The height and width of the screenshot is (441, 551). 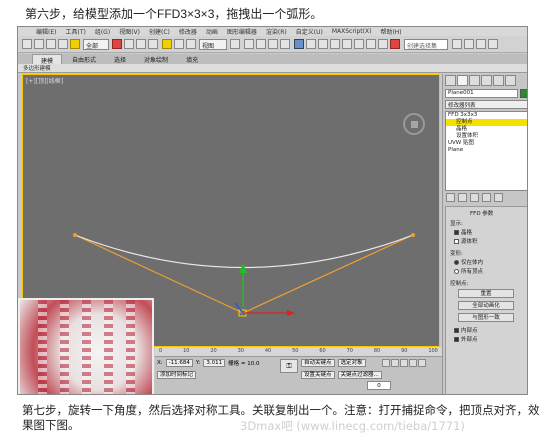 I want to click on undo-icon, so click(x=27, y=44).